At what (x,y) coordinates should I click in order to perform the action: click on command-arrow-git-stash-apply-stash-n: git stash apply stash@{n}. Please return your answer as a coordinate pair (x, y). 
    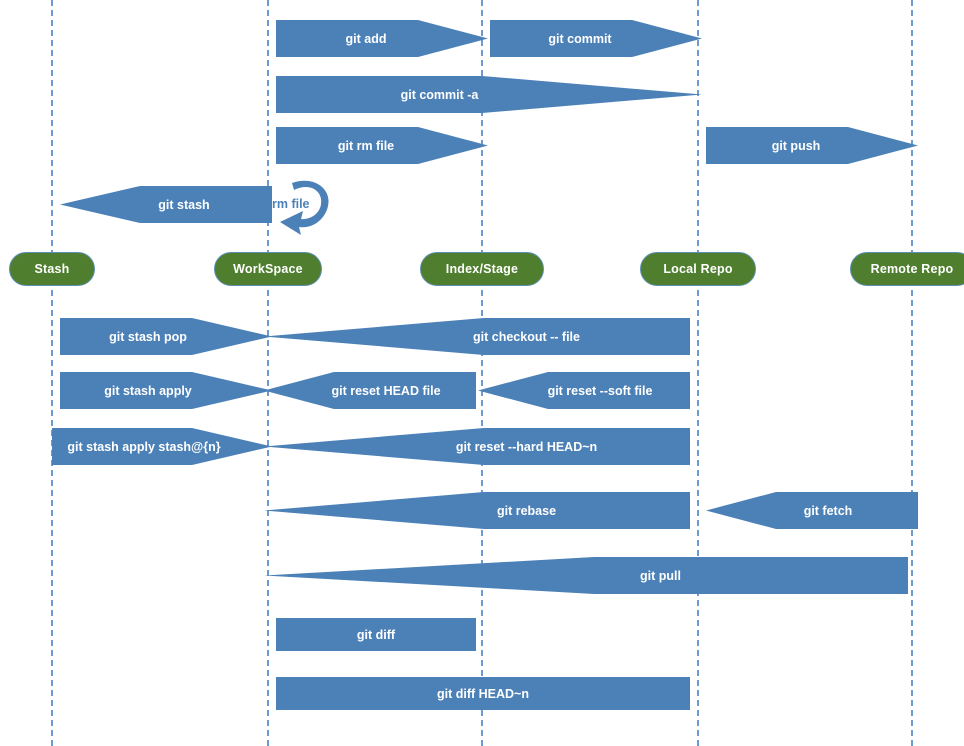
    Looking at the image, I should click on (162, 446).